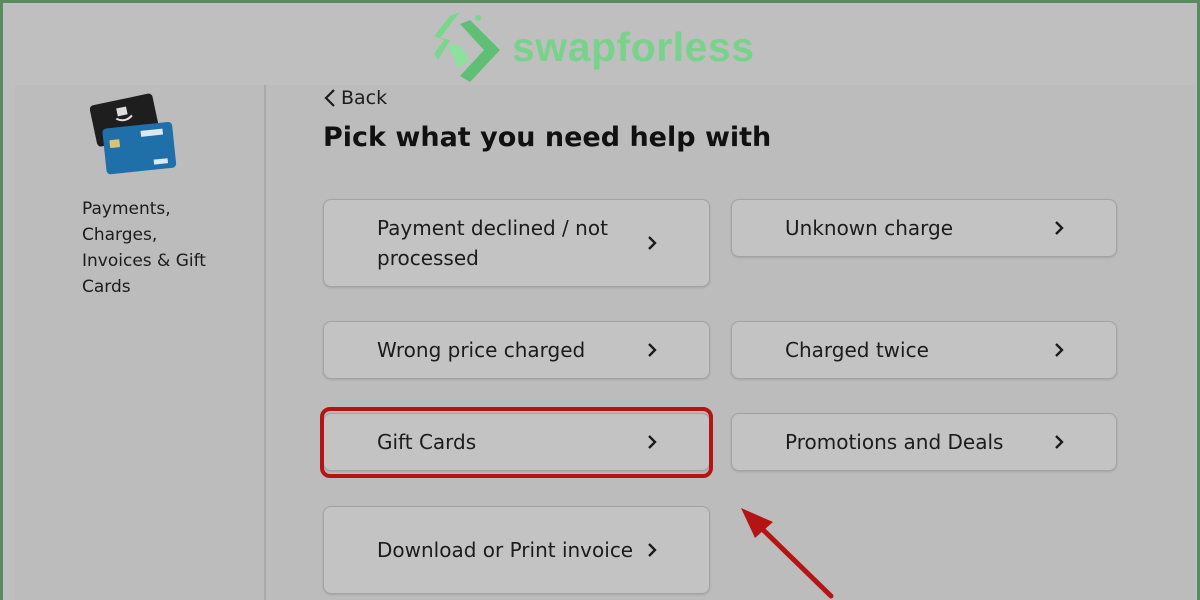 The image size is (1200, 600). I want to click on option-payment-declined: Payment declined / not processed, so click(516, 243).